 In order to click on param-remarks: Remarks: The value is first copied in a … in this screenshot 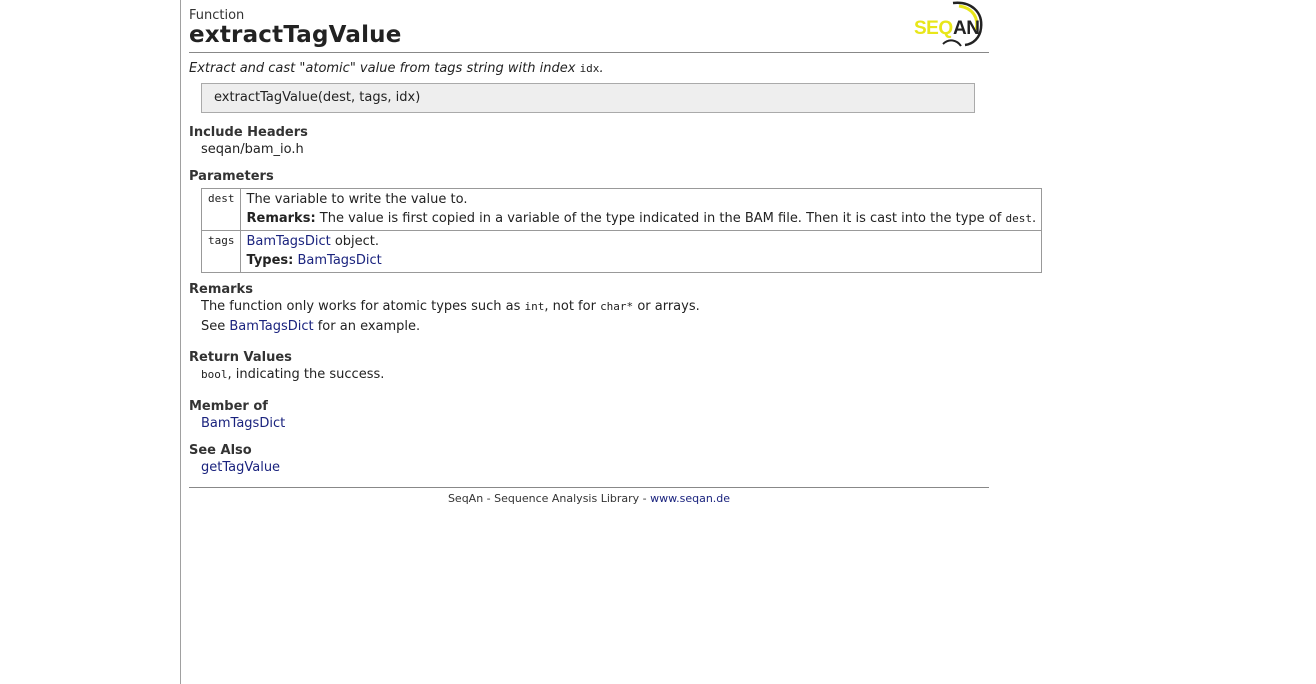, I will do `click(642, 218)`.